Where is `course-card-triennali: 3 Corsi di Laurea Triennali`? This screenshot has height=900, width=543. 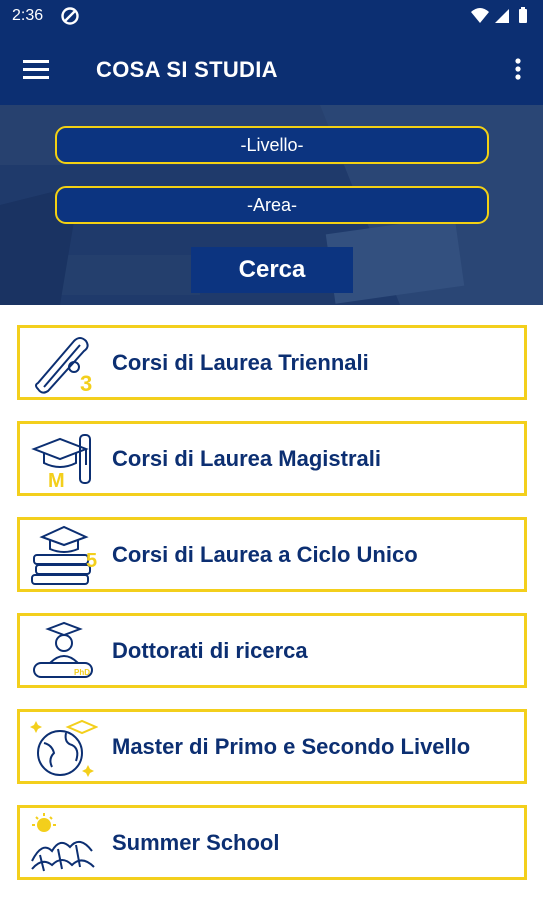
course-card-triennali: 3 Corsi di Laurea Triennali is located at coordinates (272, 362).